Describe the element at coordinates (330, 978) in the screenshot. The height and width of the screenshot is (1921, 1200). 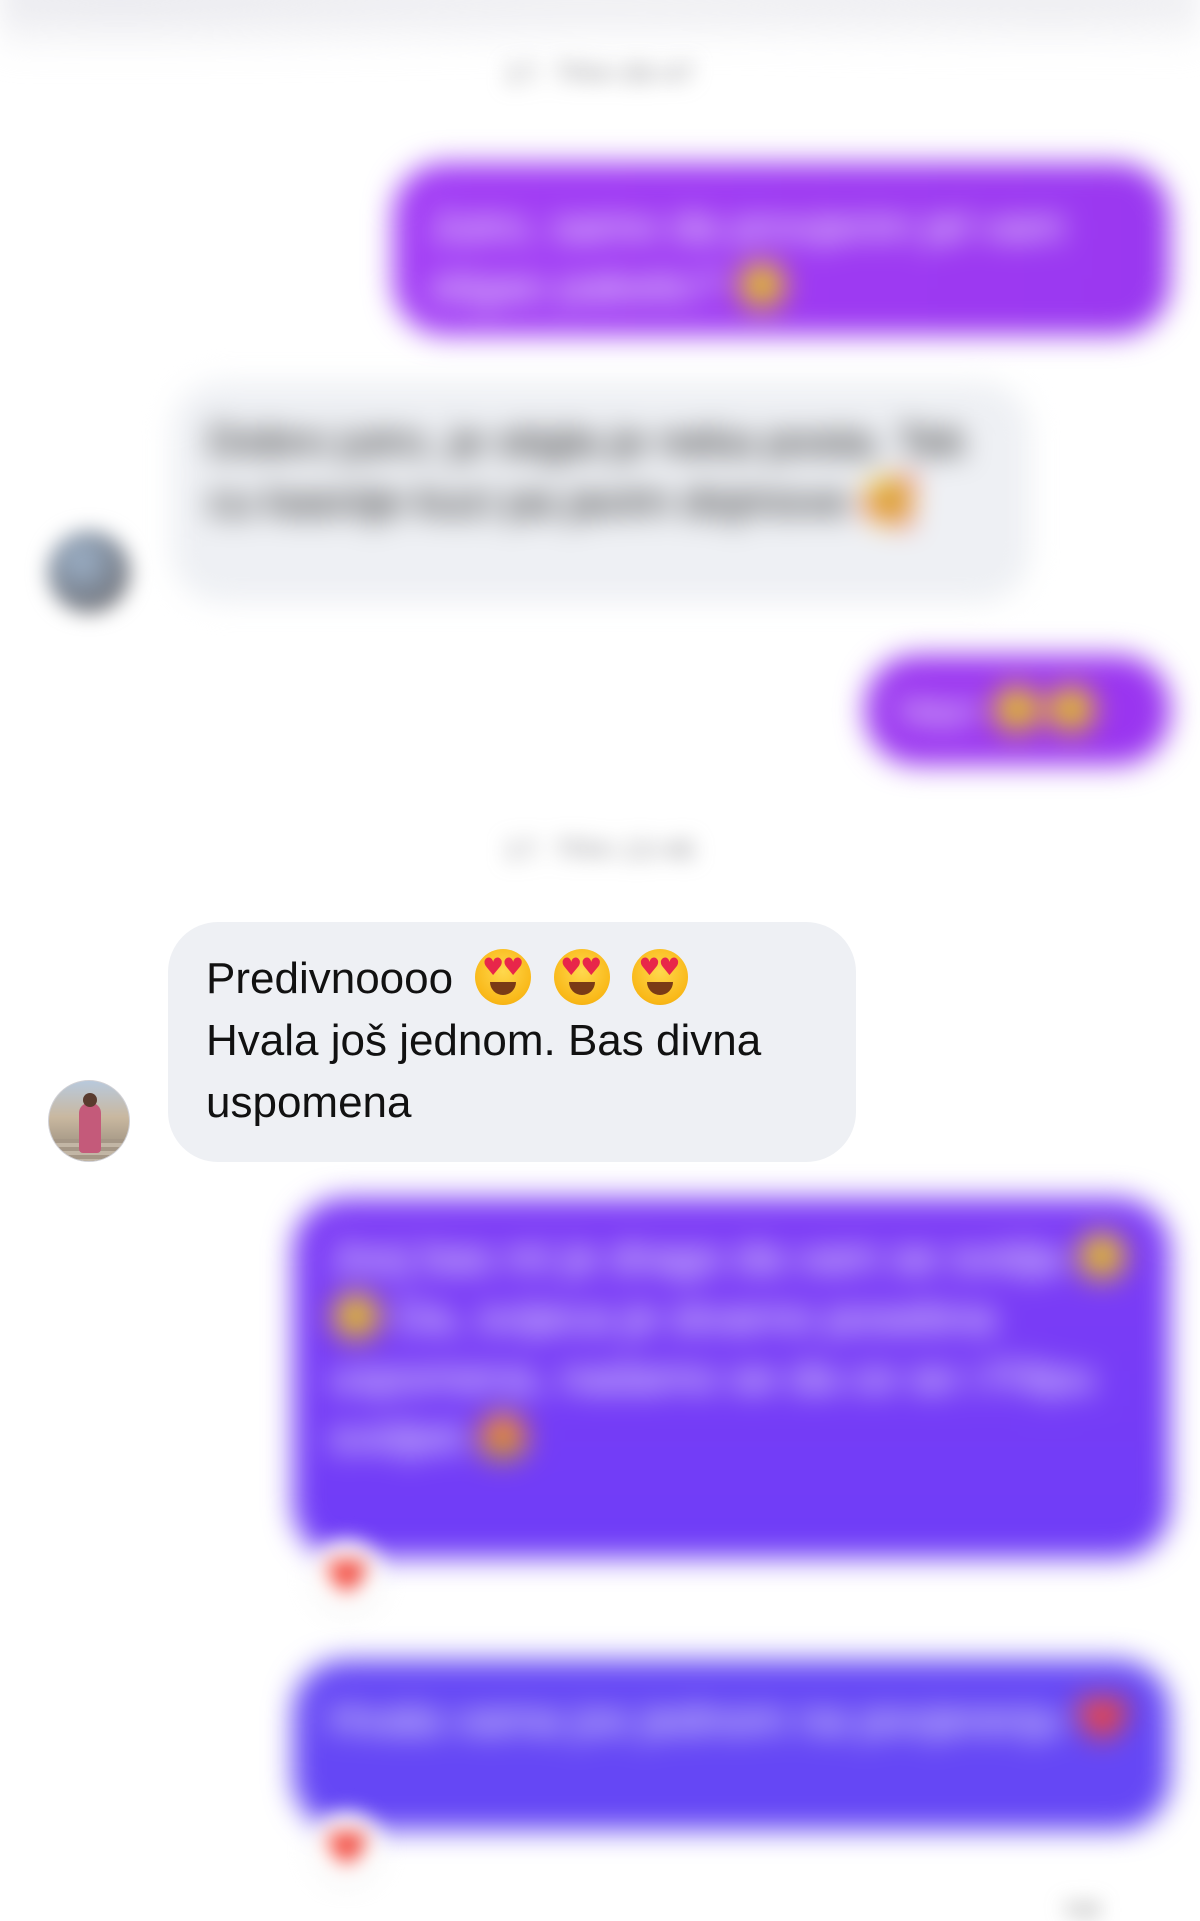
I see `message-text: Predivnoooo` at that location.